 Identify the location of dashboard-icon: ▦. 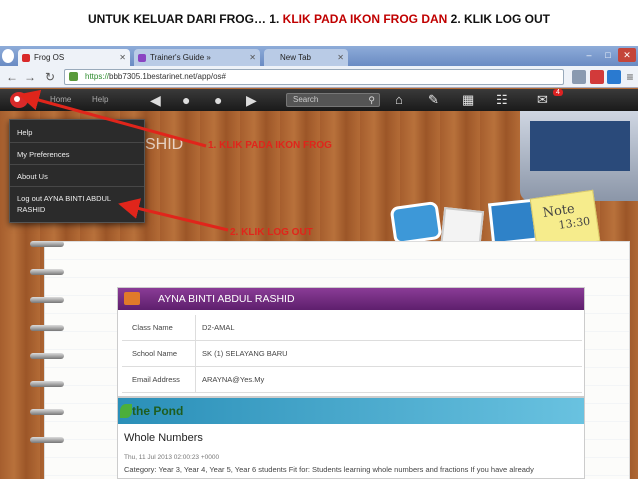
(468, 100).